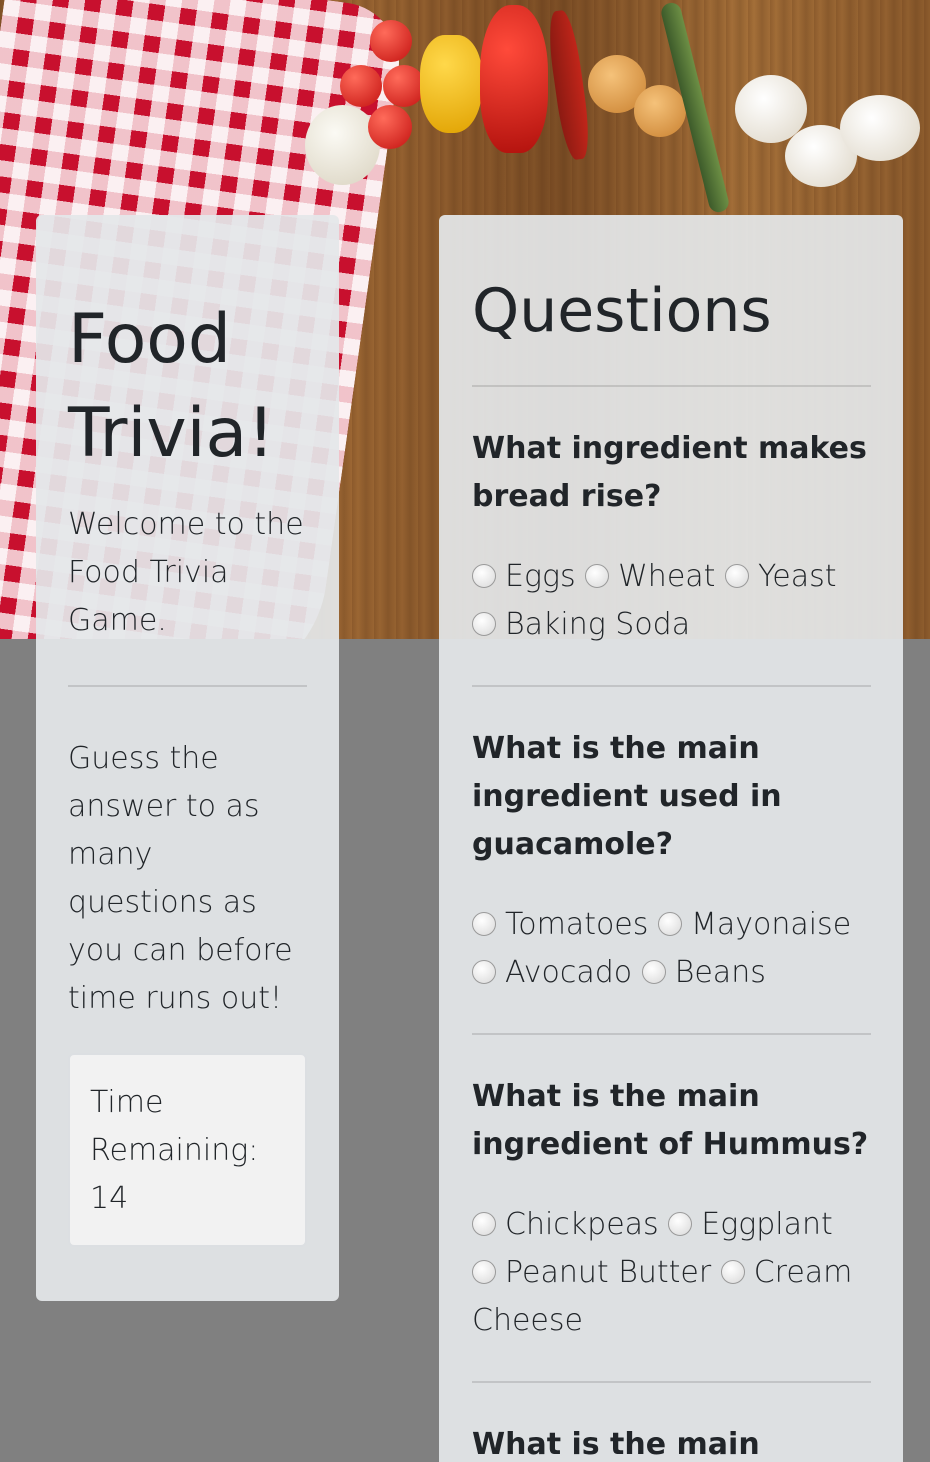  What do you see at coordinates (720, 972) in the screenshot?
I see `answer-label: Beans` at bounding box center [720, 972].